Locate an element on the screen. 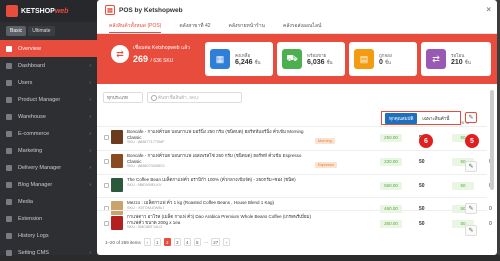 The height and width of the screenshot is (261, 500). sidebar-item-ecommerce: E-commerce › is located at coordinates (48, 133).